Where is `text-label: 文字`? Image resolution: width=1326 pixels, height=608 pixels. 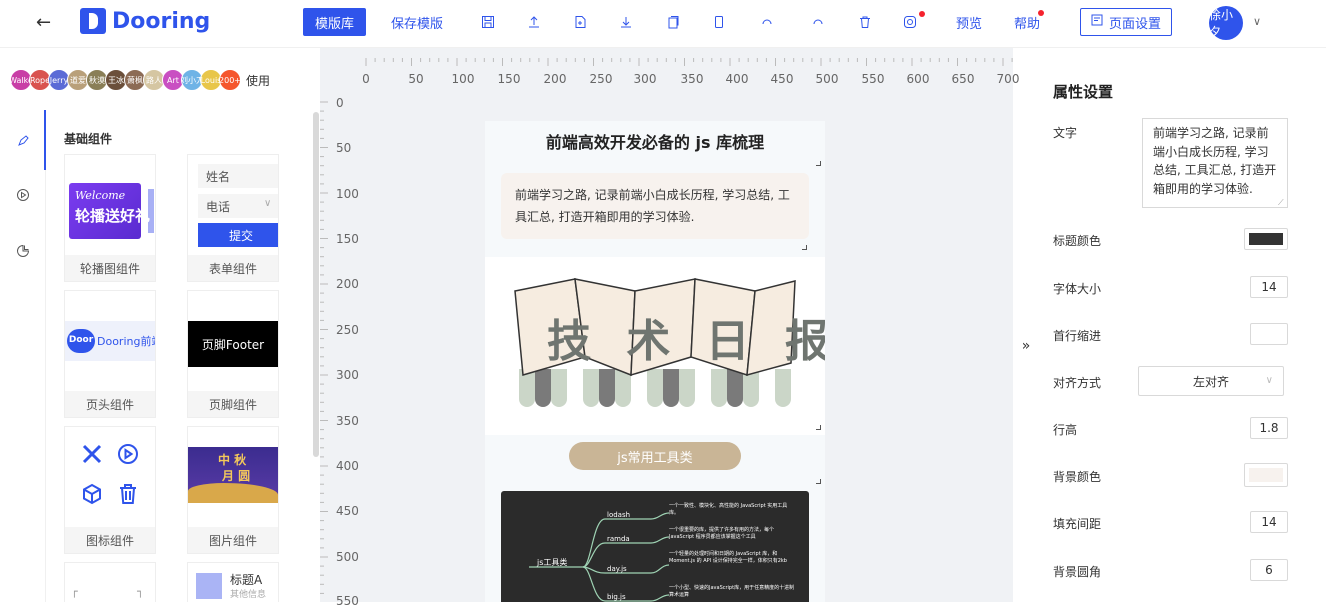 text-label: 文字 is located at coordinates (1065, 133).